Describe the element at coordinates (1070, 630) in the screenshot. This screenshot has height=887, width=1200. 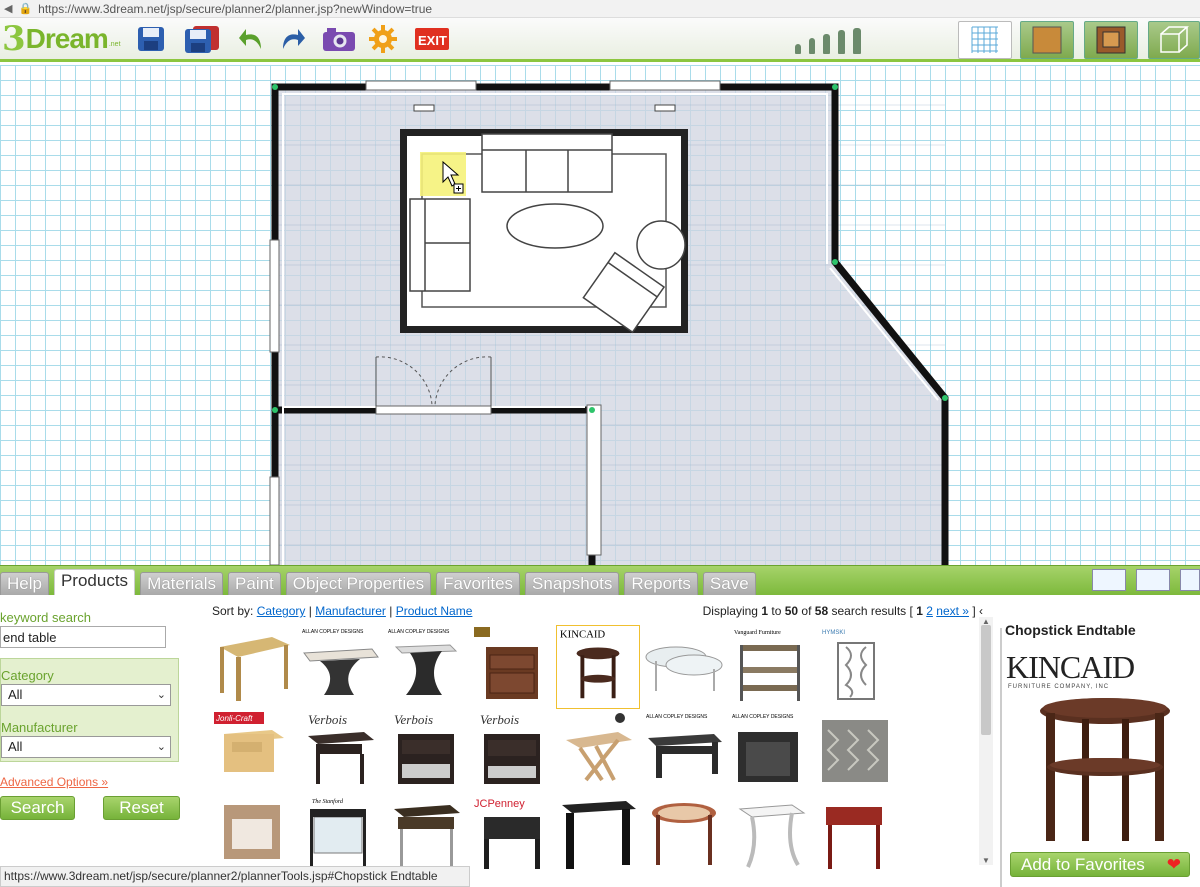
I see `product-title: Chopstick Endtable` at that location.